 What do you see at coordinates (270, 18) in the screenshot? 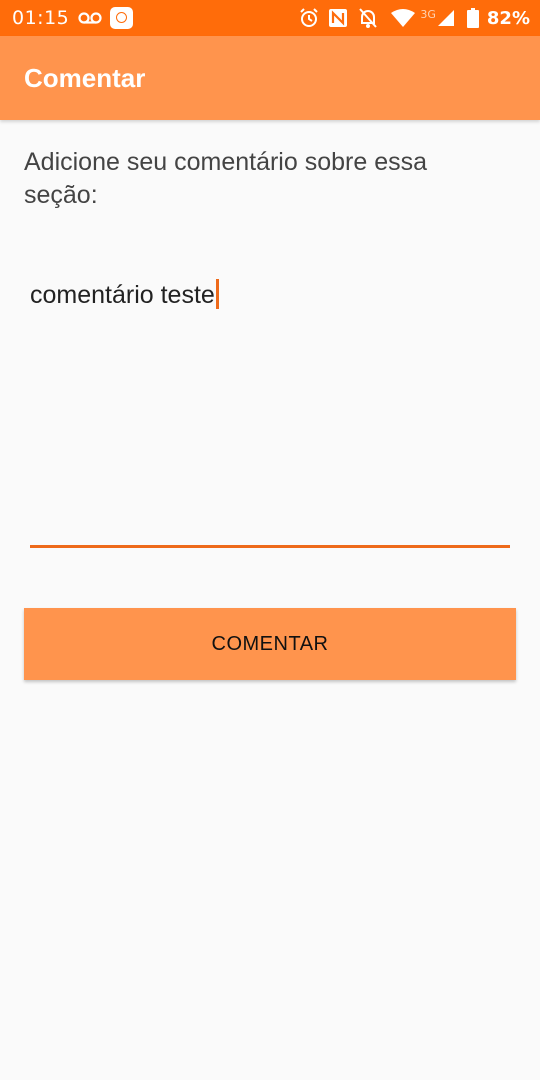
I see `status-bar: 01:15 3G 82%` at bounding box center [270, 18].